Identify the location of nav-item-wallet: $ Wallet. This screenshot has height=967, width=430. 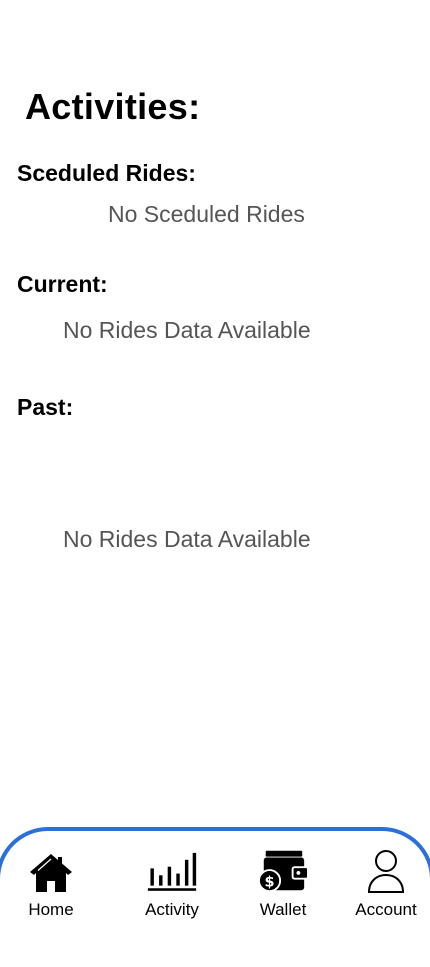
(283, 888).